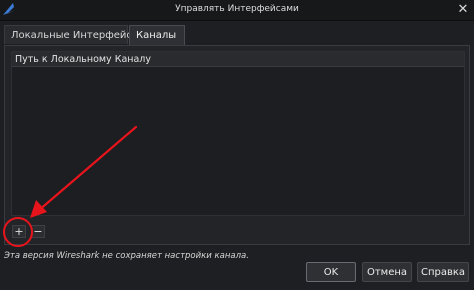 The height and width of the screenshot is (290, 474). What do you see at coordinates (19, 231) in the screenshot?
I see `add-button: +` at bounding box center [19, 231].